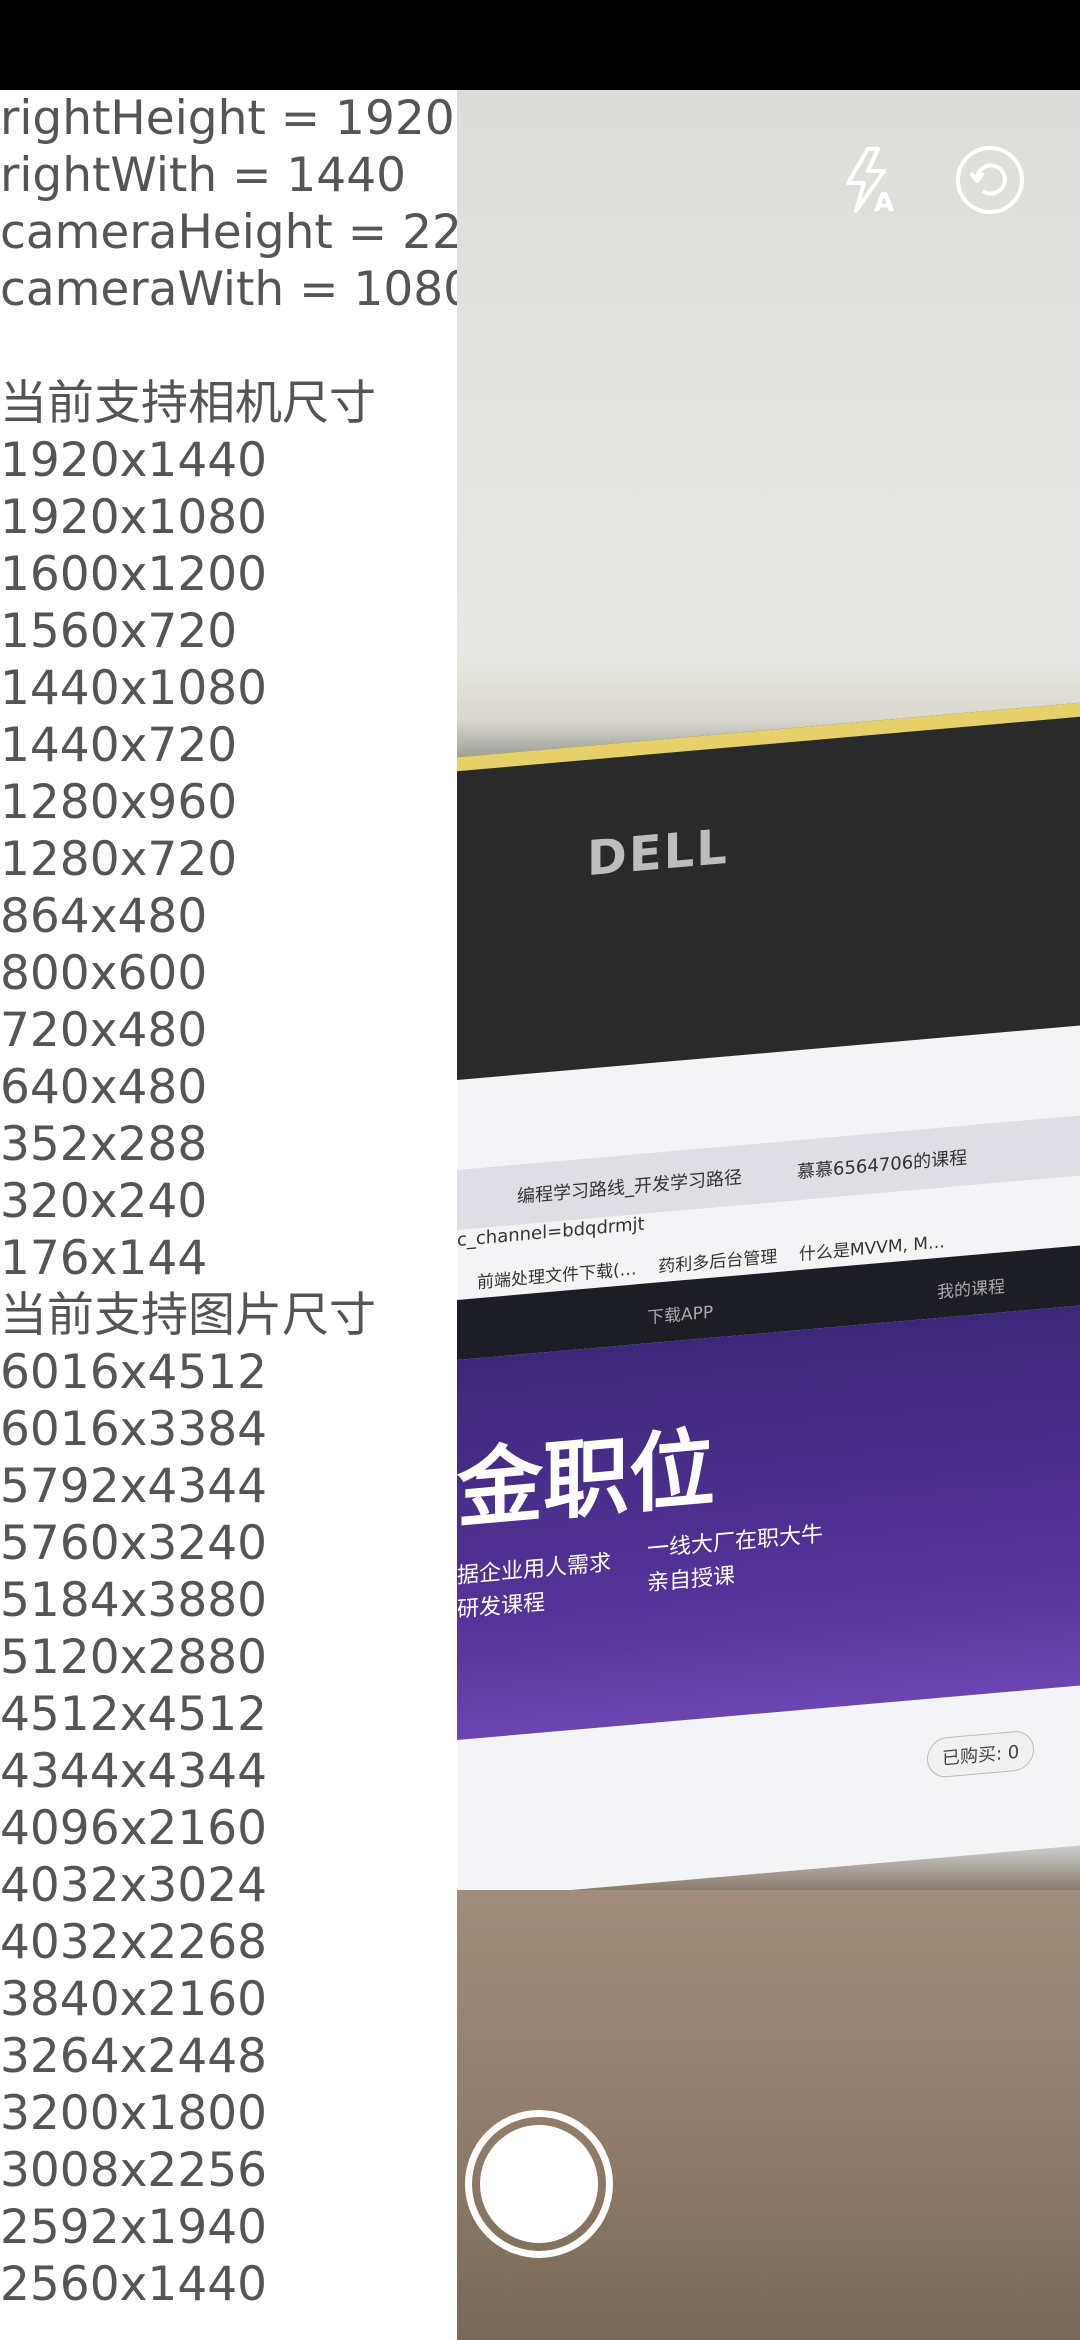 The image size is (1080, 2340). I want to click on picture-size-item: 4344x4344, so click(134, 1771).